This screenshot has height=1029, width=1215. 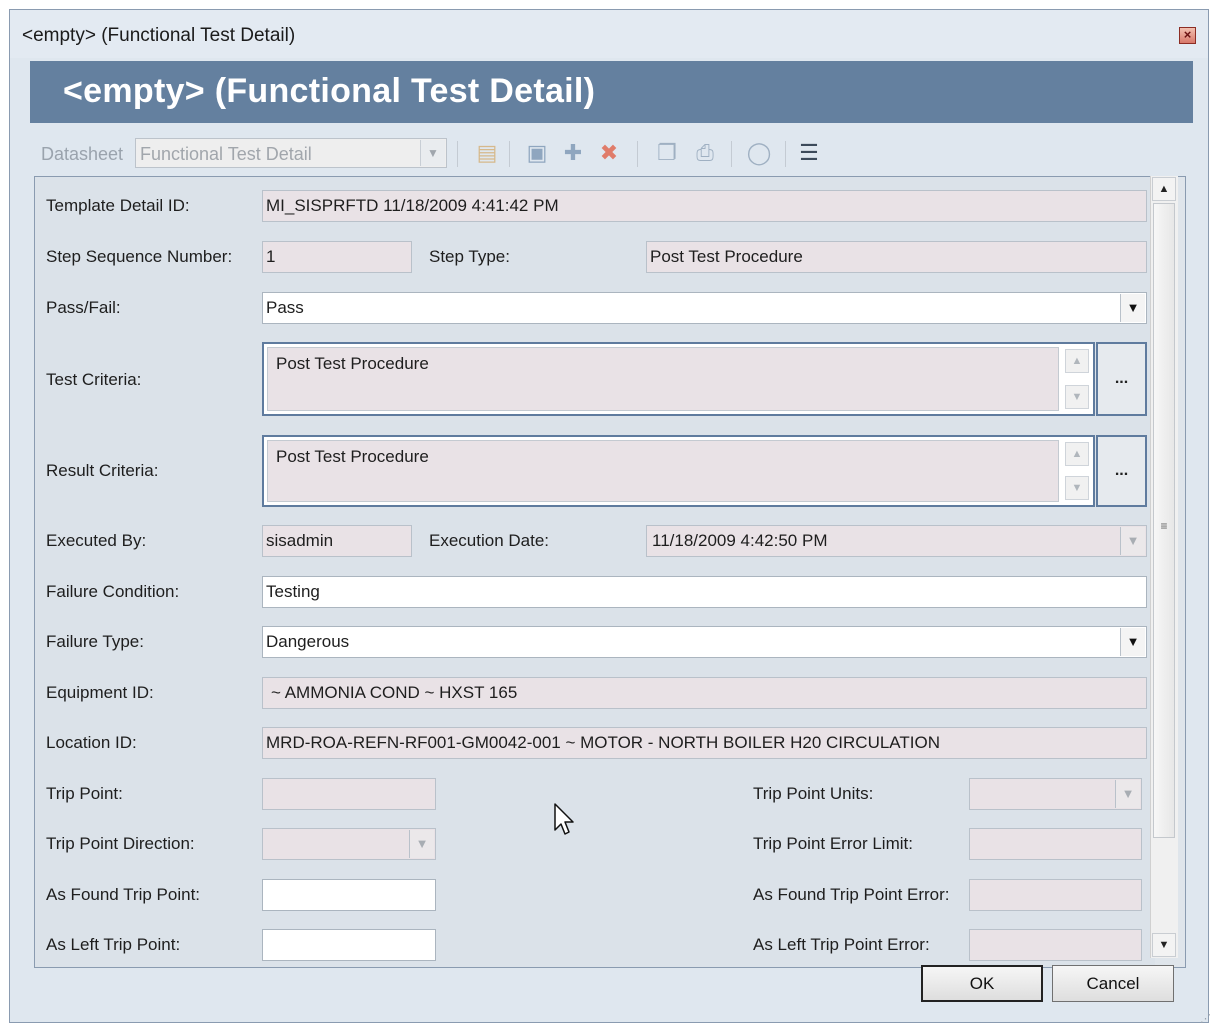 I want to click on step-type-field: Post Test Procedure, so click(x=896, y=257).